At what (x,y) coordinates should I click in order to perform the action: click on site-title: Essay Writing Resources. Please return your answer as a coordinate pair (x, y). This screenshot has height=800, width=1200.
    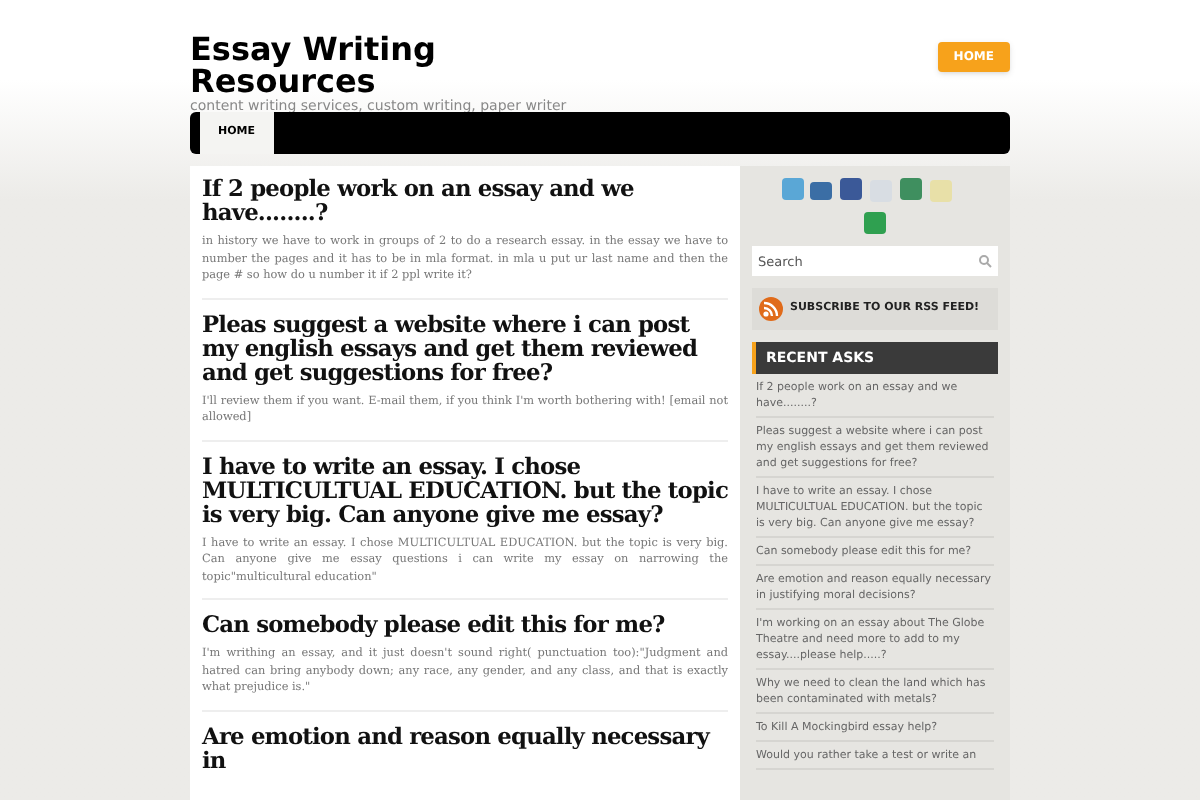
    Looking at the image, I should click on (320, 66).